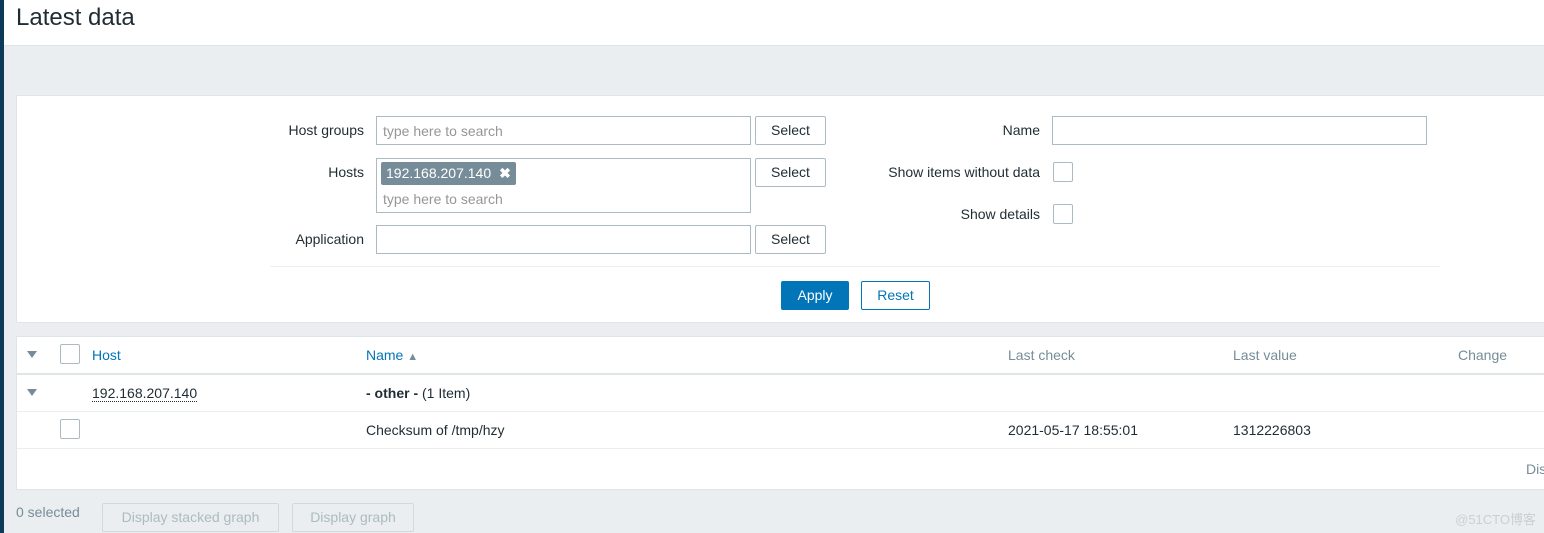 Image resolution: width=1544 pixels, height=533 pixels. I want to click on hosts-label: Hosts, so click(346, 172).